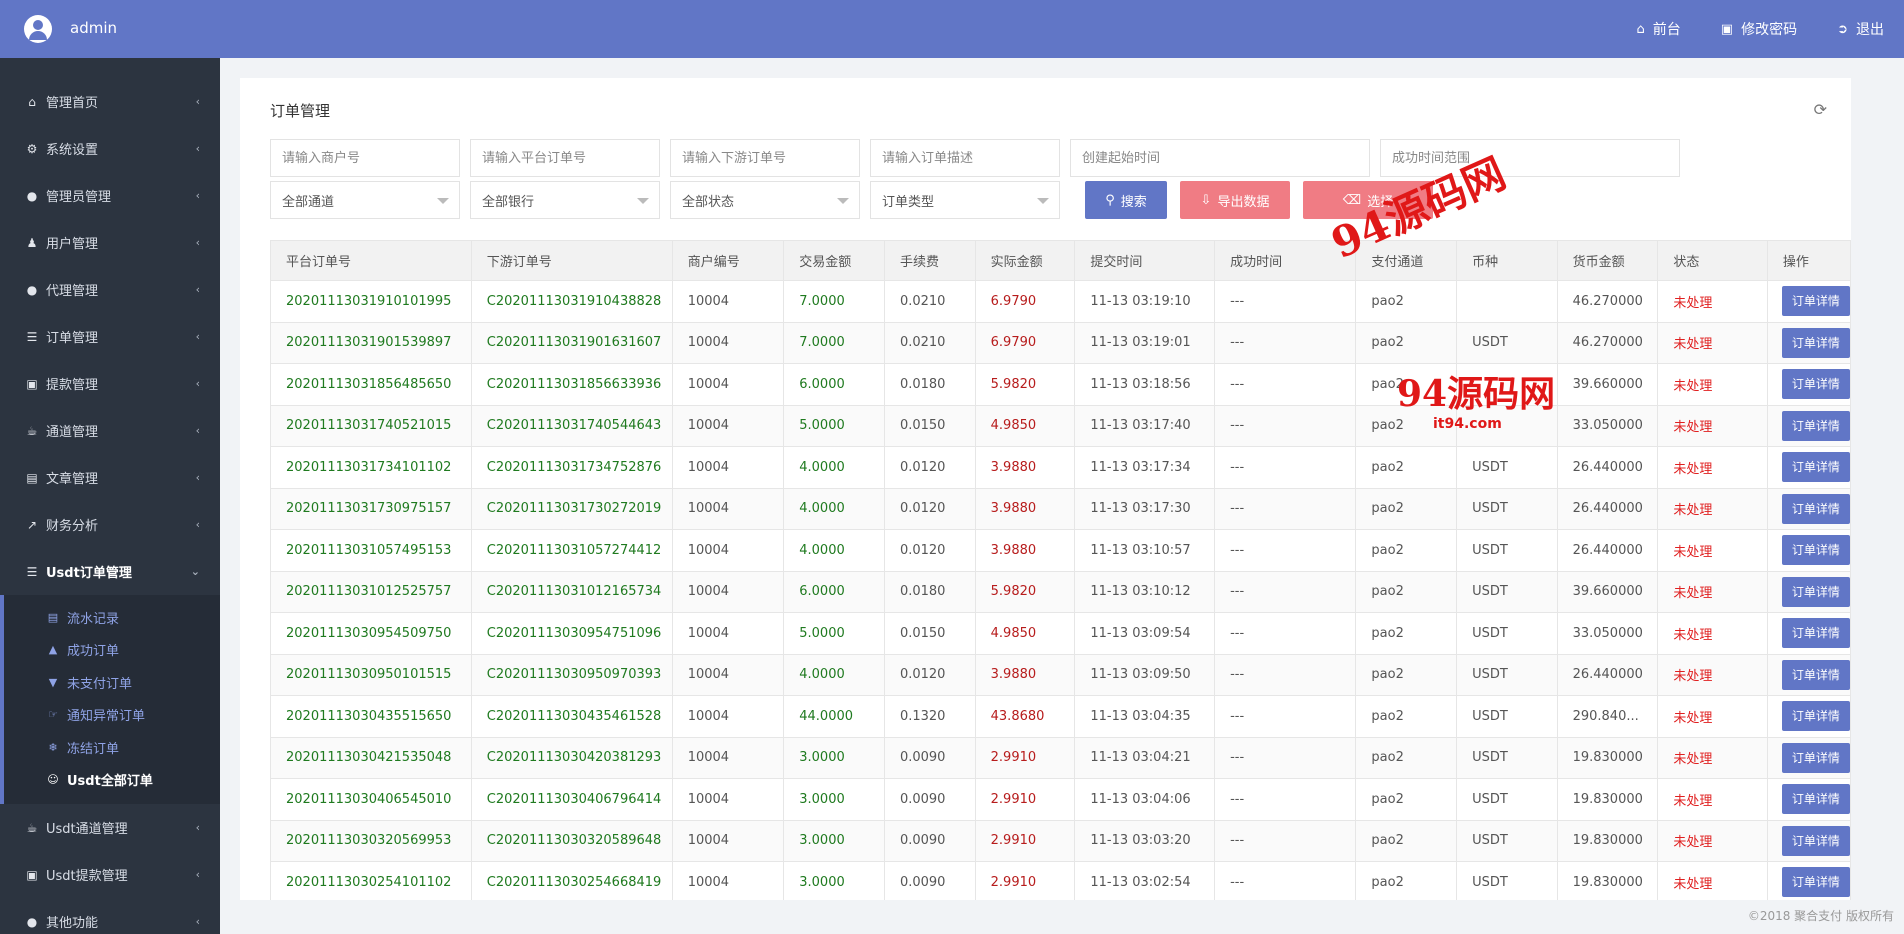 This screenshot has height=934, width=1904. What do you see at coordinates (834, 384) in the screenshot?
I see `table-cell: 6.0000` at bounding box center [834, 384].